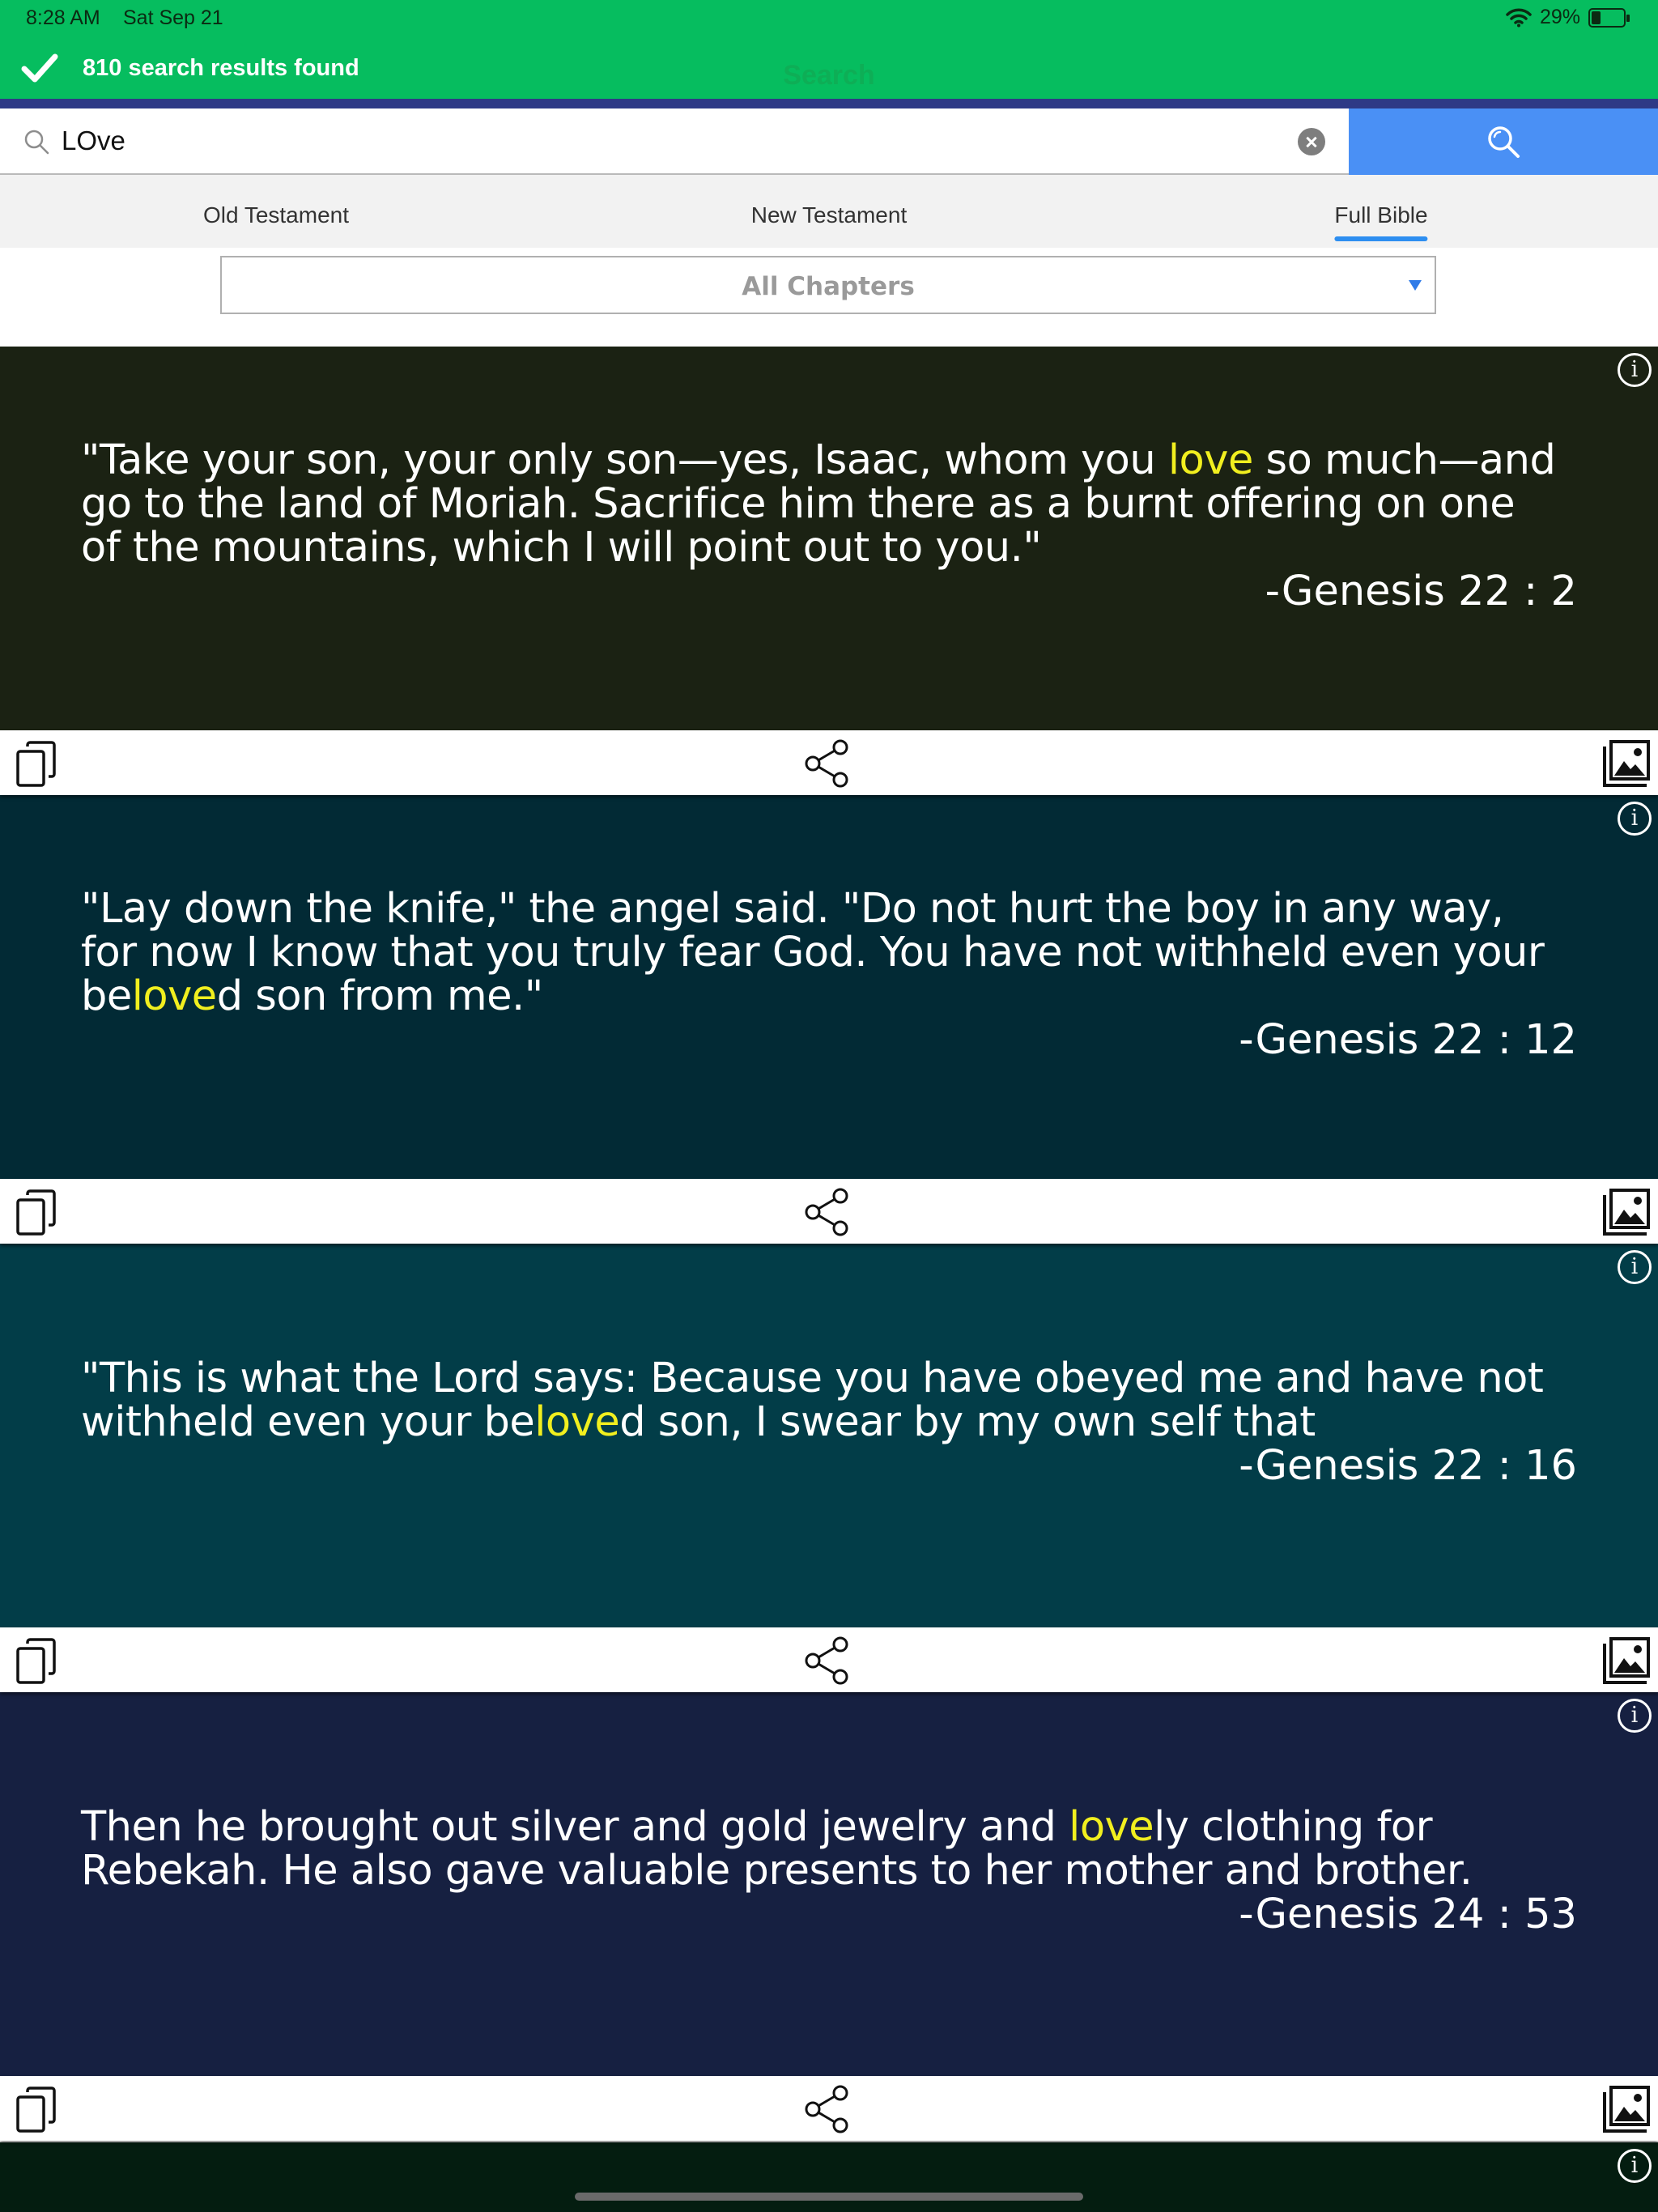 This screenshot has height=2212, width=1658. I want to click on verse-card-next: i, so click(829, 2177).